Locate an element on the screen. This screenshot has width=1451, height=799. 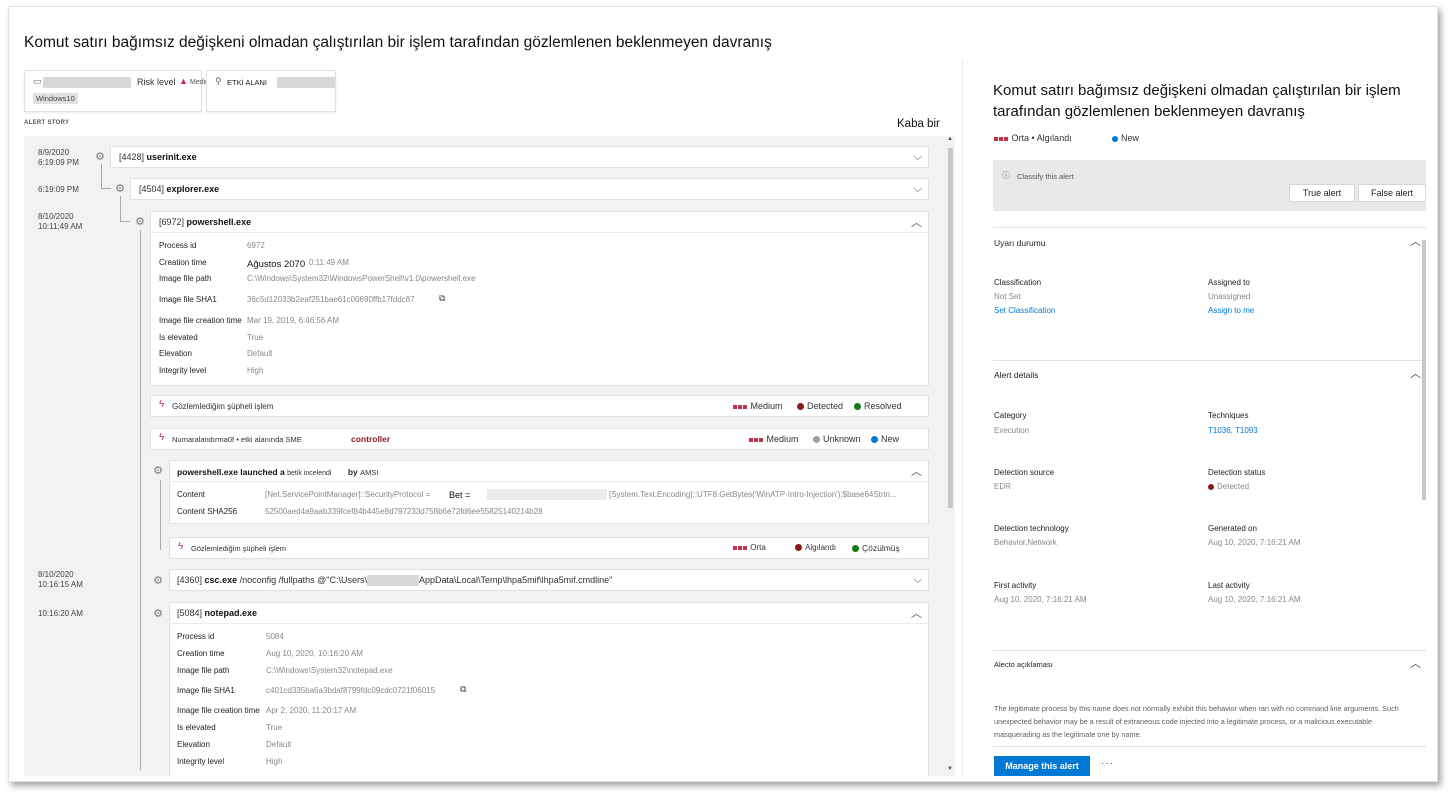
content-redacted is located at coordinates (547, 494).